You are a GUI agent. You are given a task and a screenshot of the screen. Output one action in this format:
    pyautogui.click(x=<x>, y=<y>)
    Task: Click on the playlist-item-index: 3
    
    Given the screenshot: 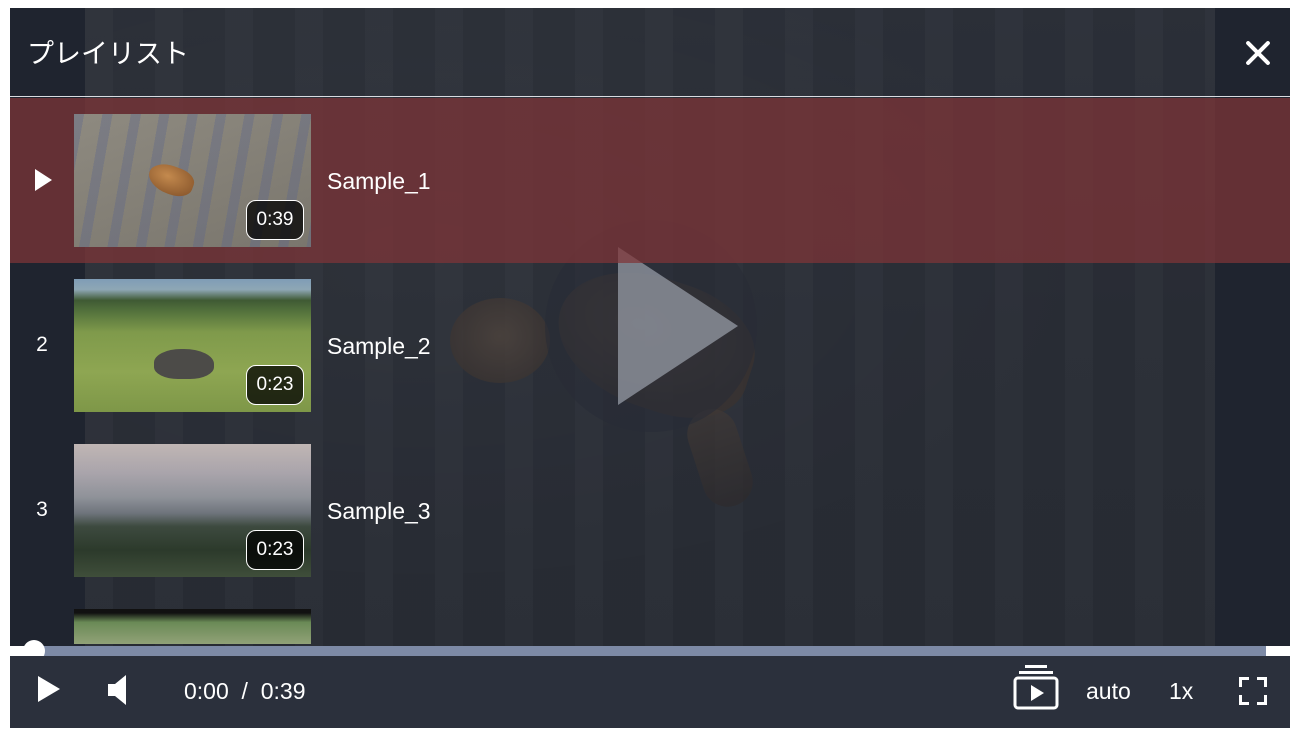 What is the action you would take?
    pyautogui.click(x=42, y=509)
    